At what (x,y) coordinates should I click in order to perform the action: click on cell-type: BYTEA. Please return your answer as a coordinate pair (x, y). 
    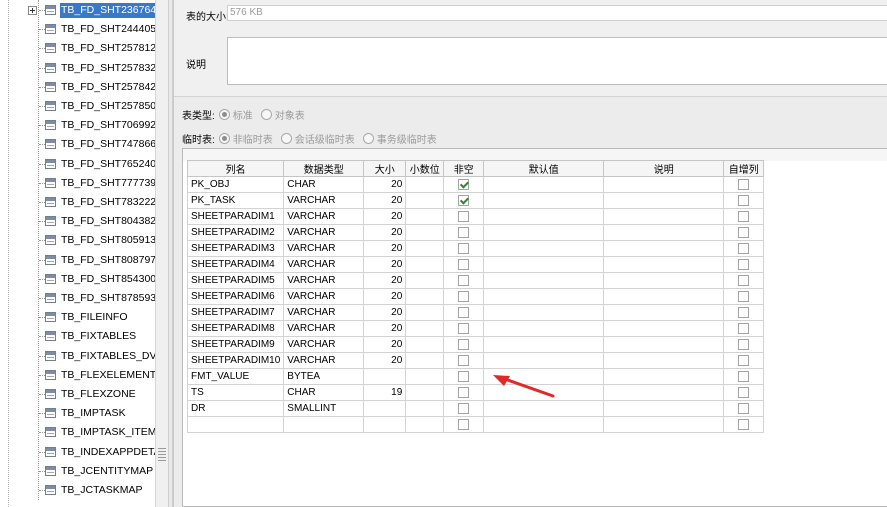
    Looking at the image, I should click on (324, 376).